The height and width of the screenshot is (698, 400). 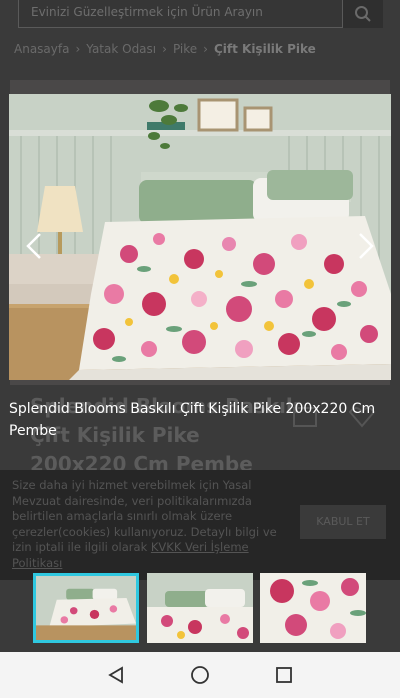 I want to click on system-navigation-bar, so click(x=200, y=675).